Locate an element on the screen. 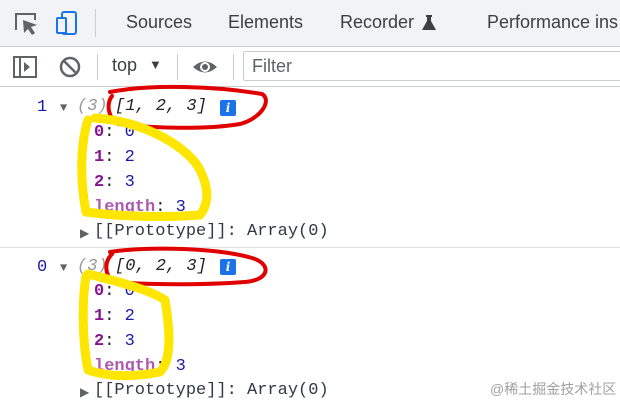 Image resolution: width=620 pixels, height=408 pixels. inspect-icon is located at coordinates (26, 23).